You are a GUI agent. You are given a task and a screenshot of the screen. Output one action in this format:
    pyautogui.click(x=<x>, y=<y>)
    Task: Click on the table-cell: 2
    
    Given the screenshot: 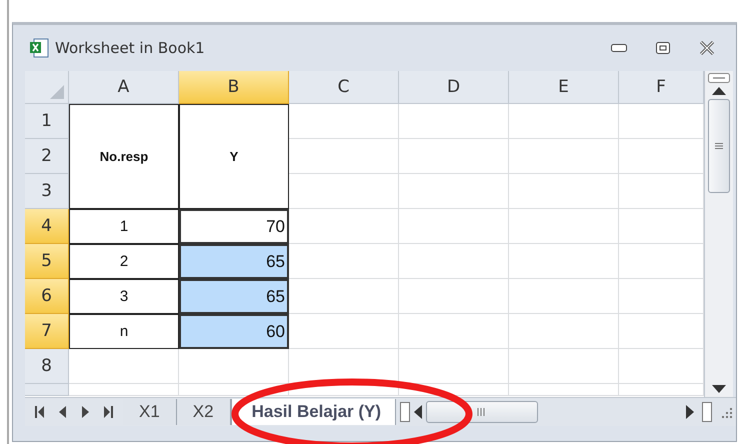 What is the action you would take?
    pyautogui.click(x=124, y=261)
    